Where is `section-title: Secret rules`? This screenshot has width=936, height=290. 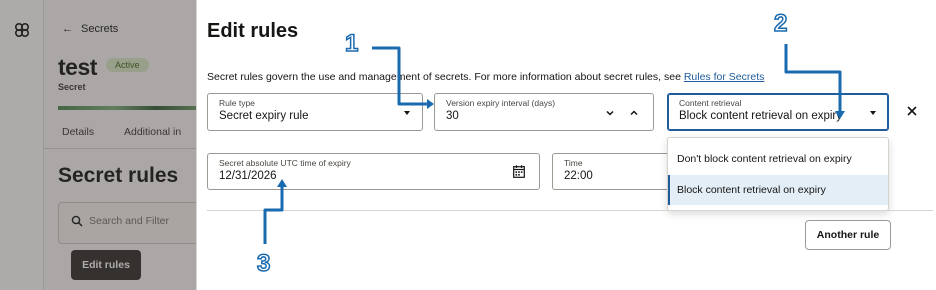
section-title: Secret rules is located at coordinates (118, 175).